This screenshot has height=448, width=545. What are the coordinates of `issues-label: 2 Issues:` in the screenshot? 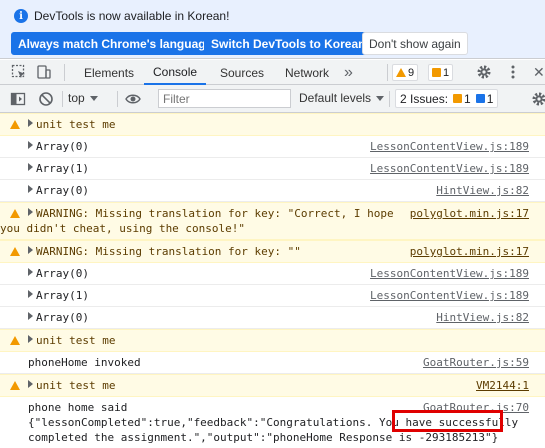 It's located at (424, 98).